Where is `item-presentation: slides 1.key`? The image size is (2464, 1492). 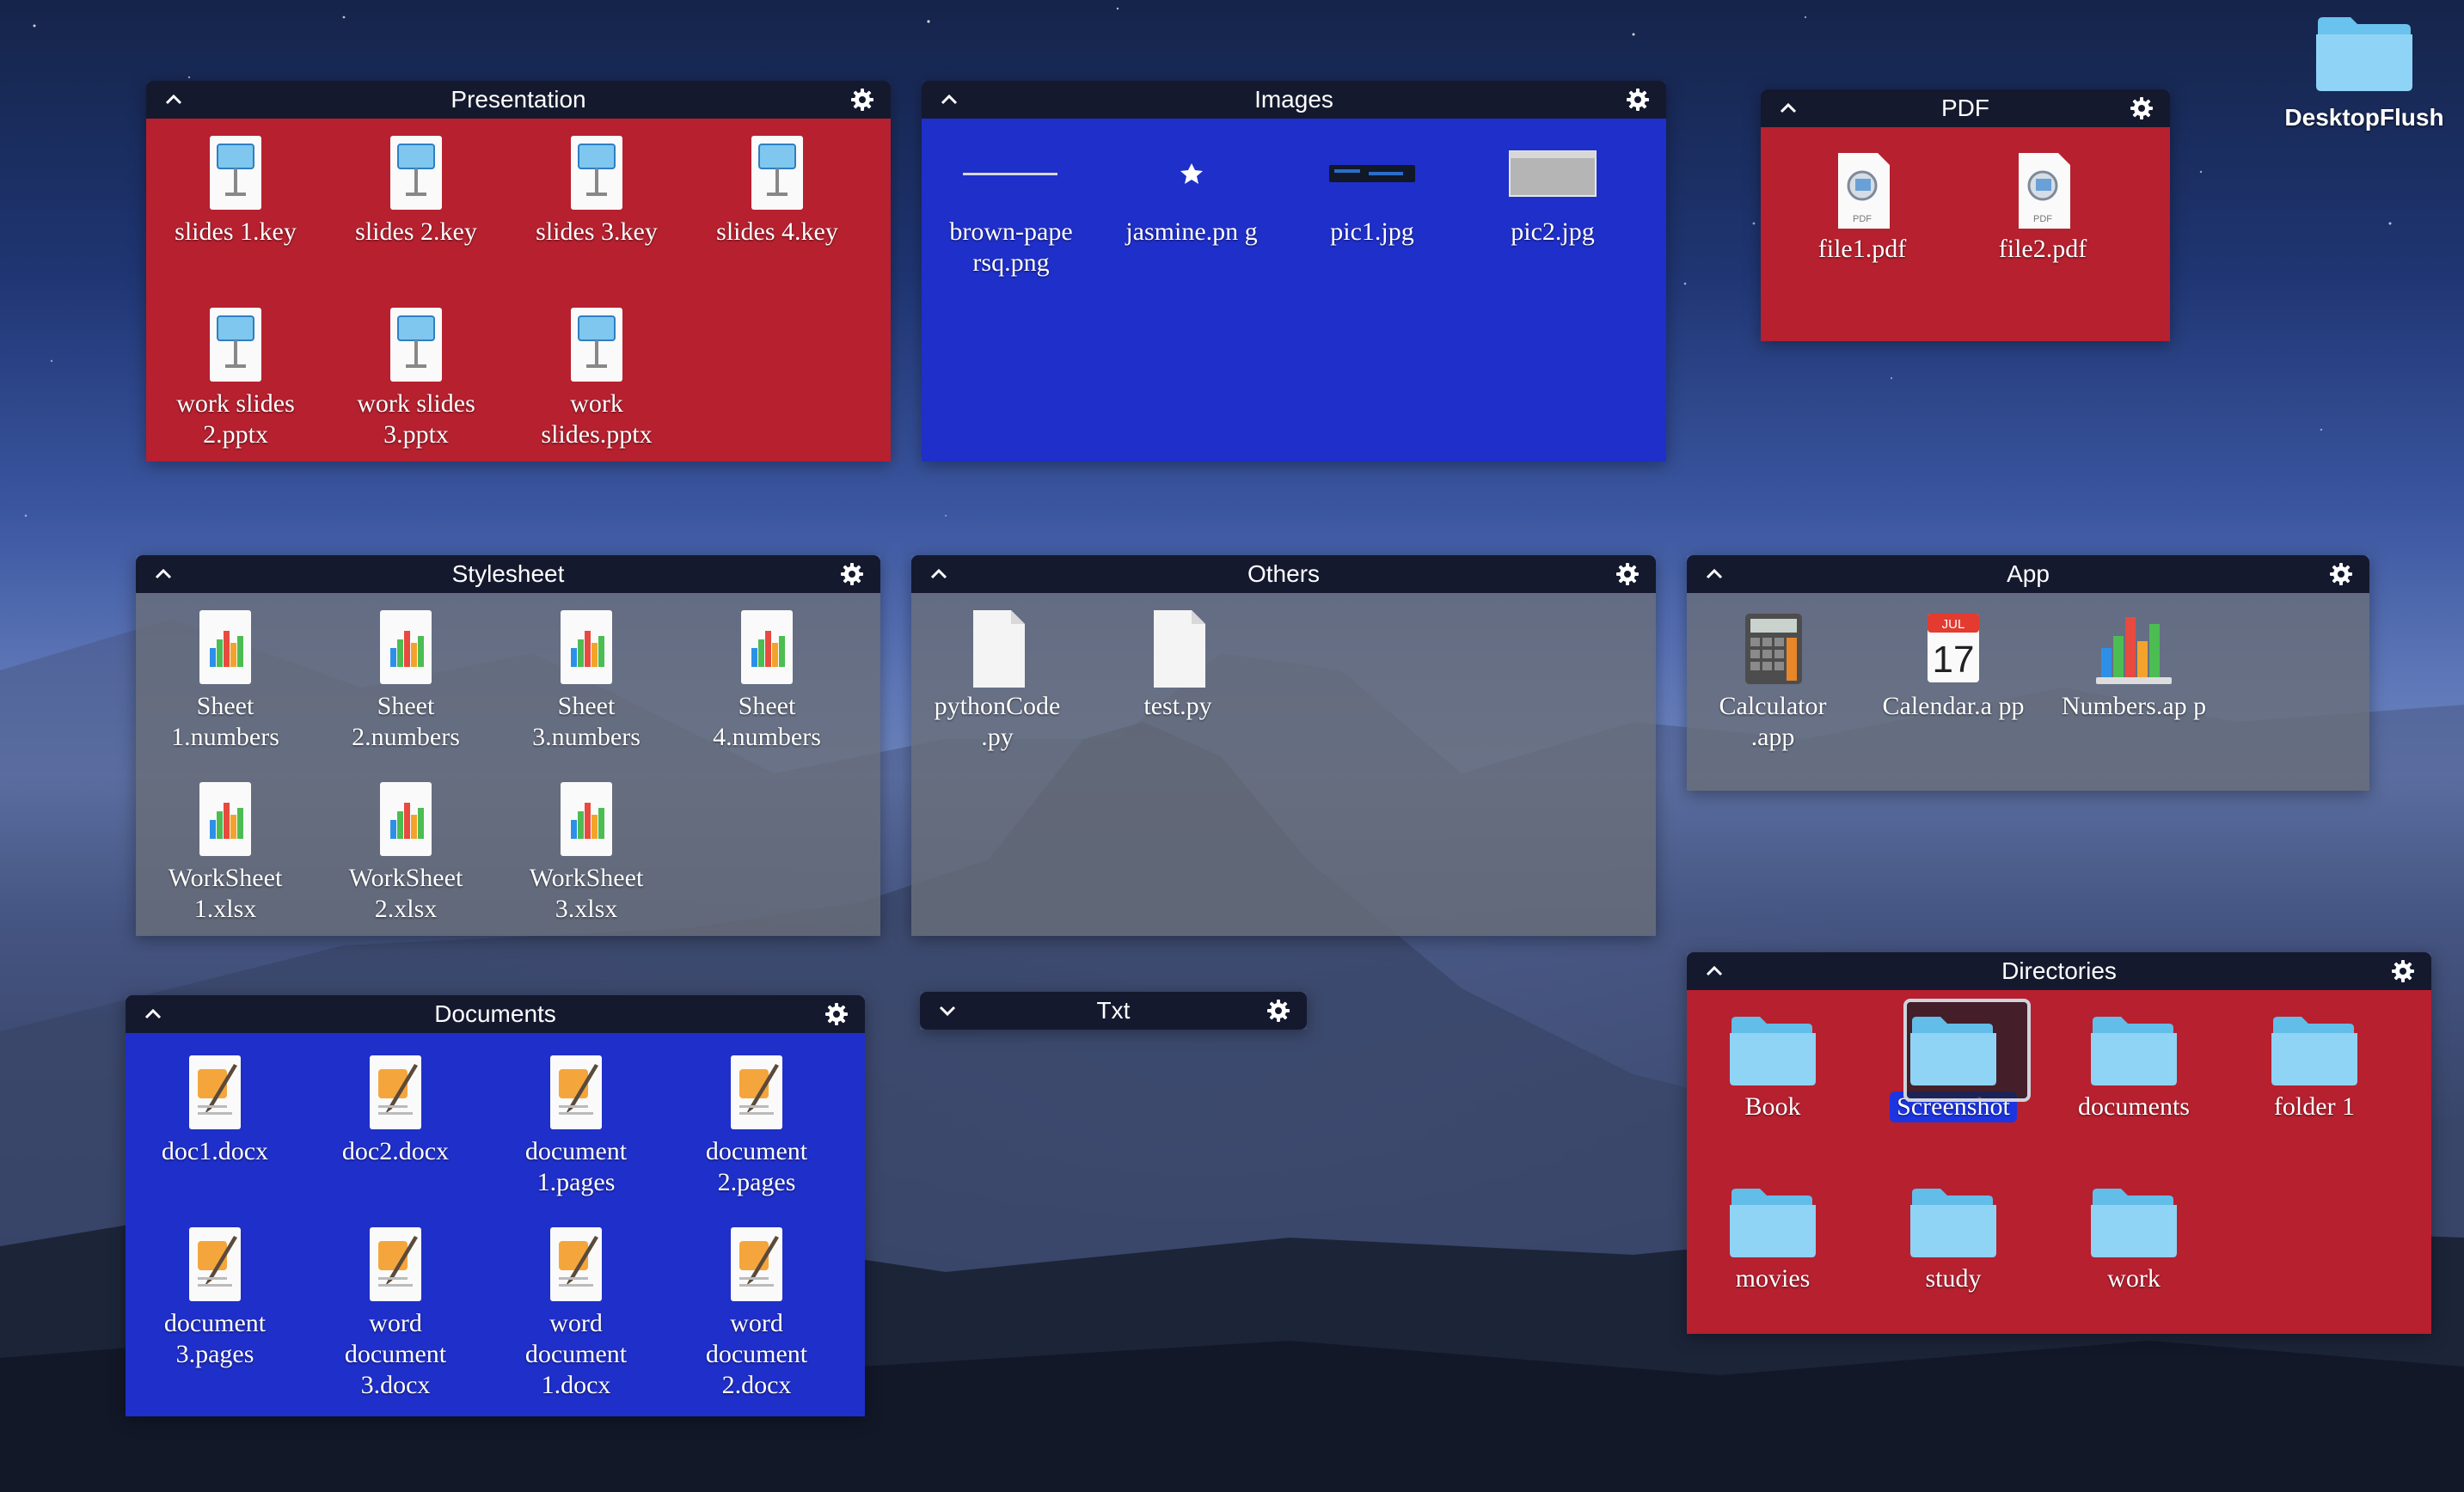
item-presentation: slides 1.key is located at coordinates (236, 190).